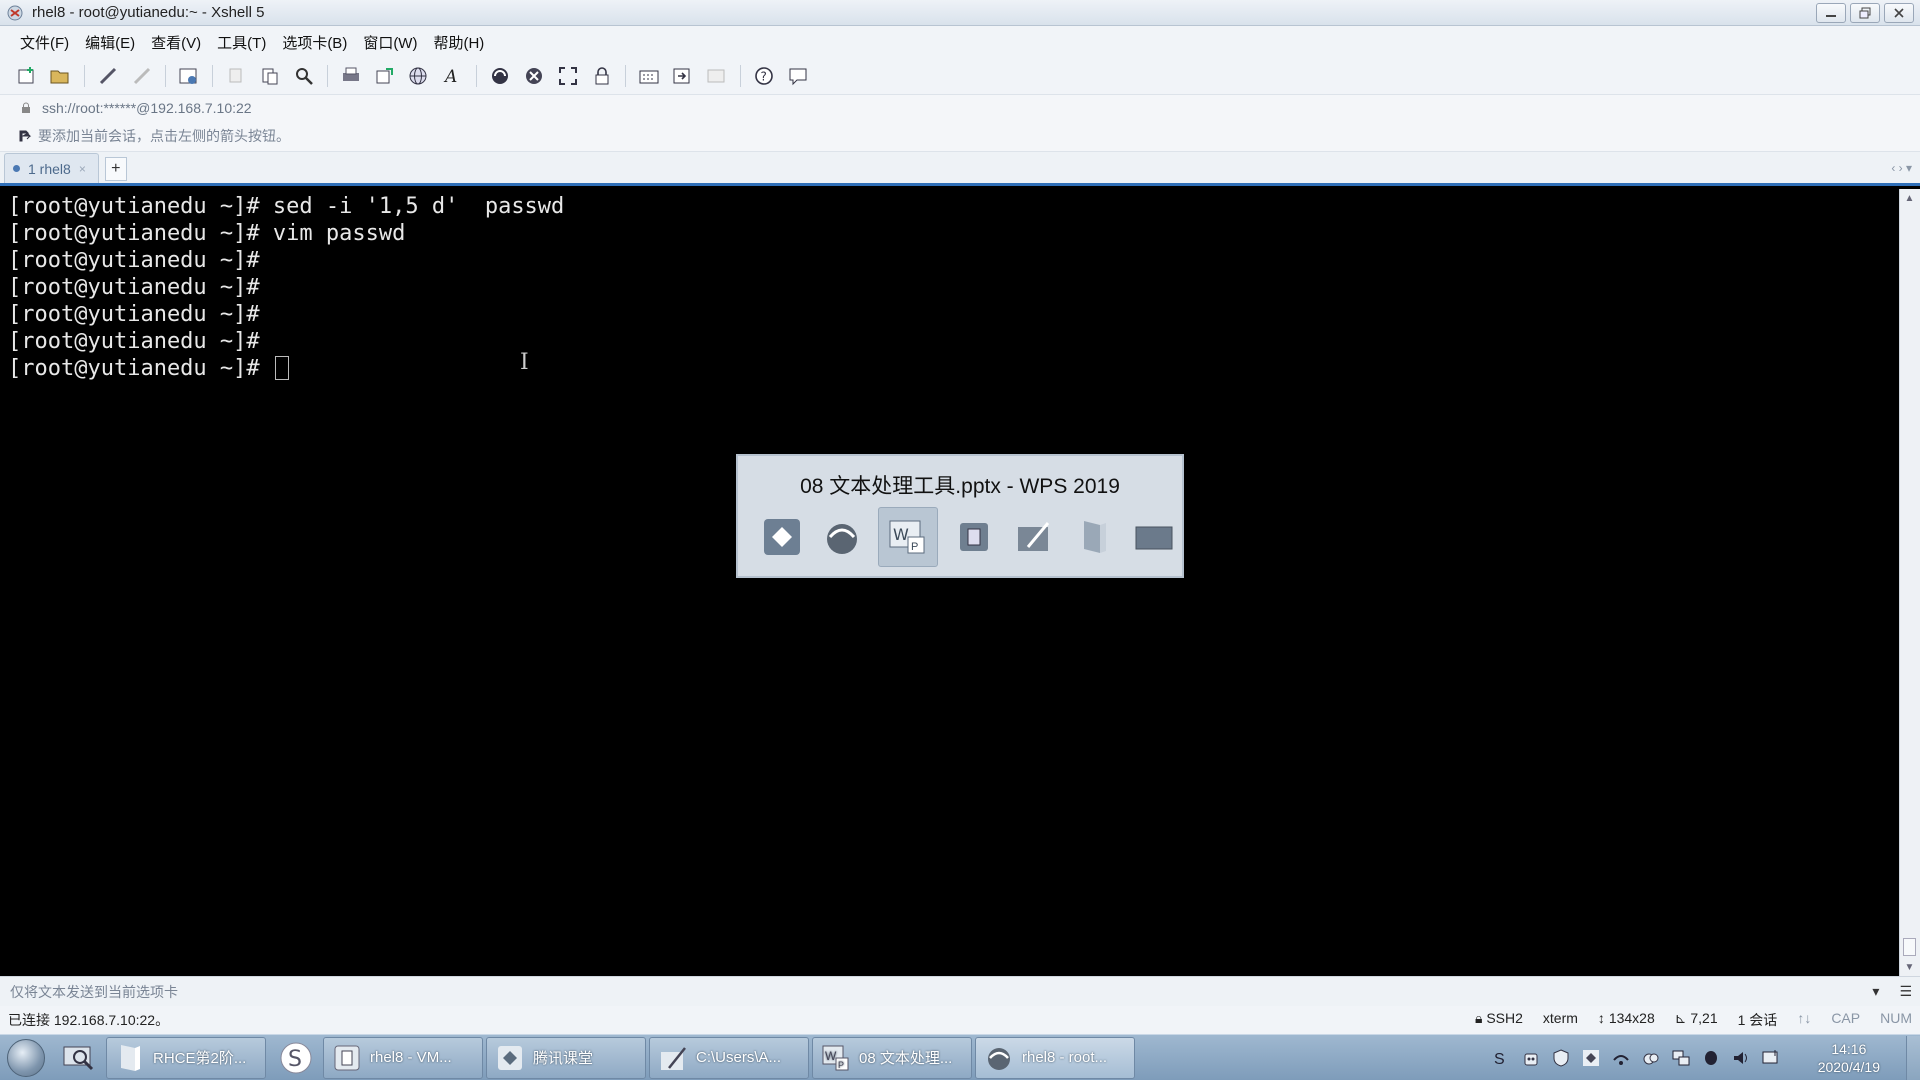  I want to click on scroll-down-icon: ▼, so click(1909, 967).